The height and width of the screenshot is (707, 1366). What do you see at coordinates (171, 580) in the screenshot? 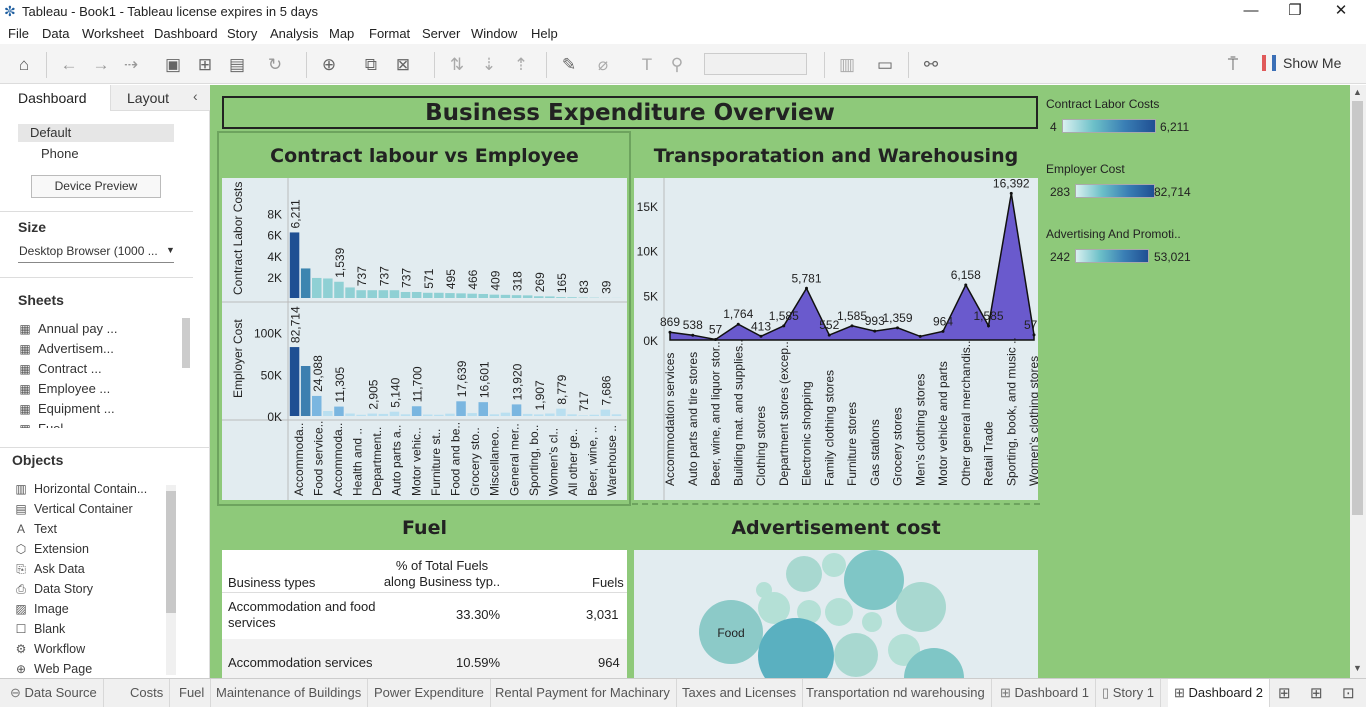
I see `objects-scrollbar` at bounding box center [171, 580].